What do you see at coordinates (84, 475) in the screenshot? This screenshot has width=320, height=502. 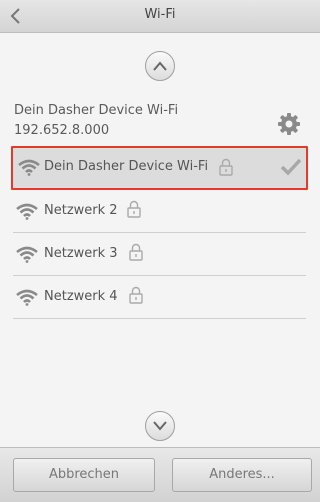 I see `cancel-button: Abbrechen` at bounding box center [84, 475].